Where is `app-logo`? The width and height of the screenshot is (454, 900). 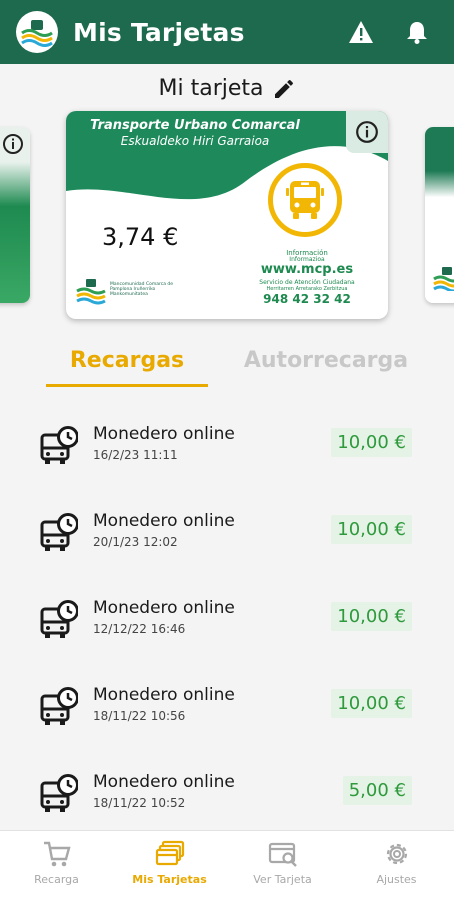 app-logo is located at coordinates (37, 32).